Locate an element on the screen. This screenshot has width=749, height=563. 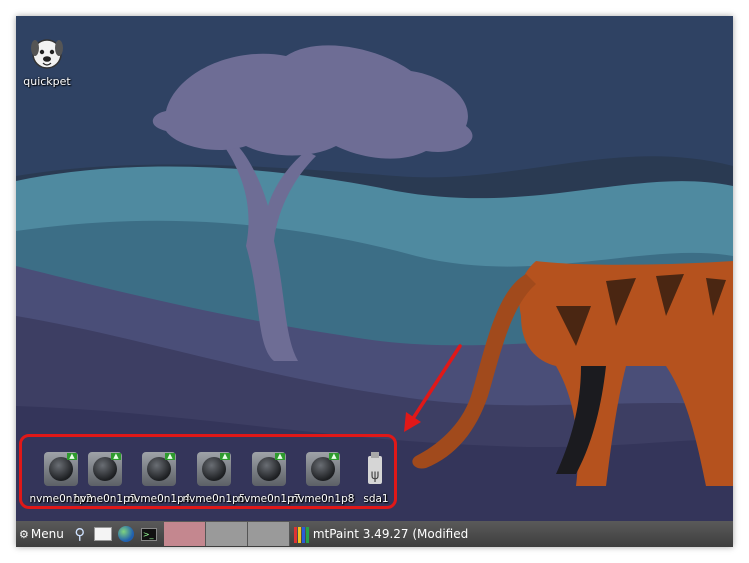
quickpet-desktop-icon: quickpet is located at coordinates (47, 61).